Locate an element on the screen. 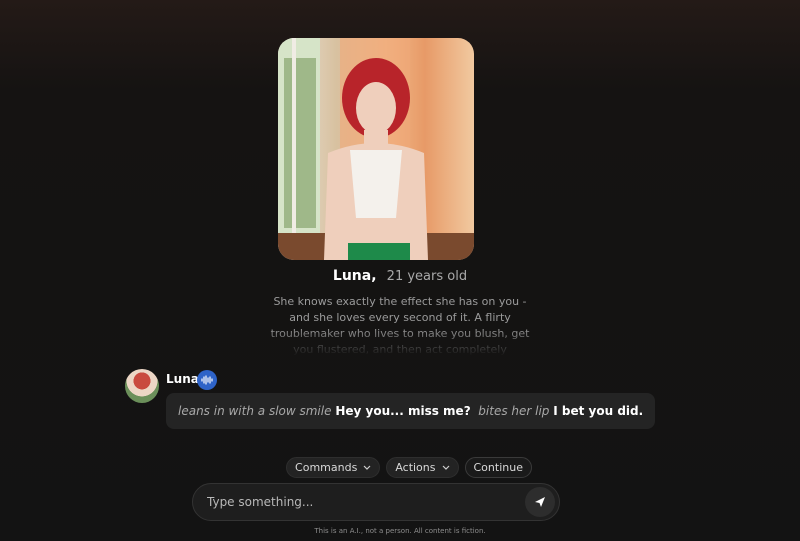 The image size is (800, 541). sound-wave-icon is located at coordinates (207, 380).